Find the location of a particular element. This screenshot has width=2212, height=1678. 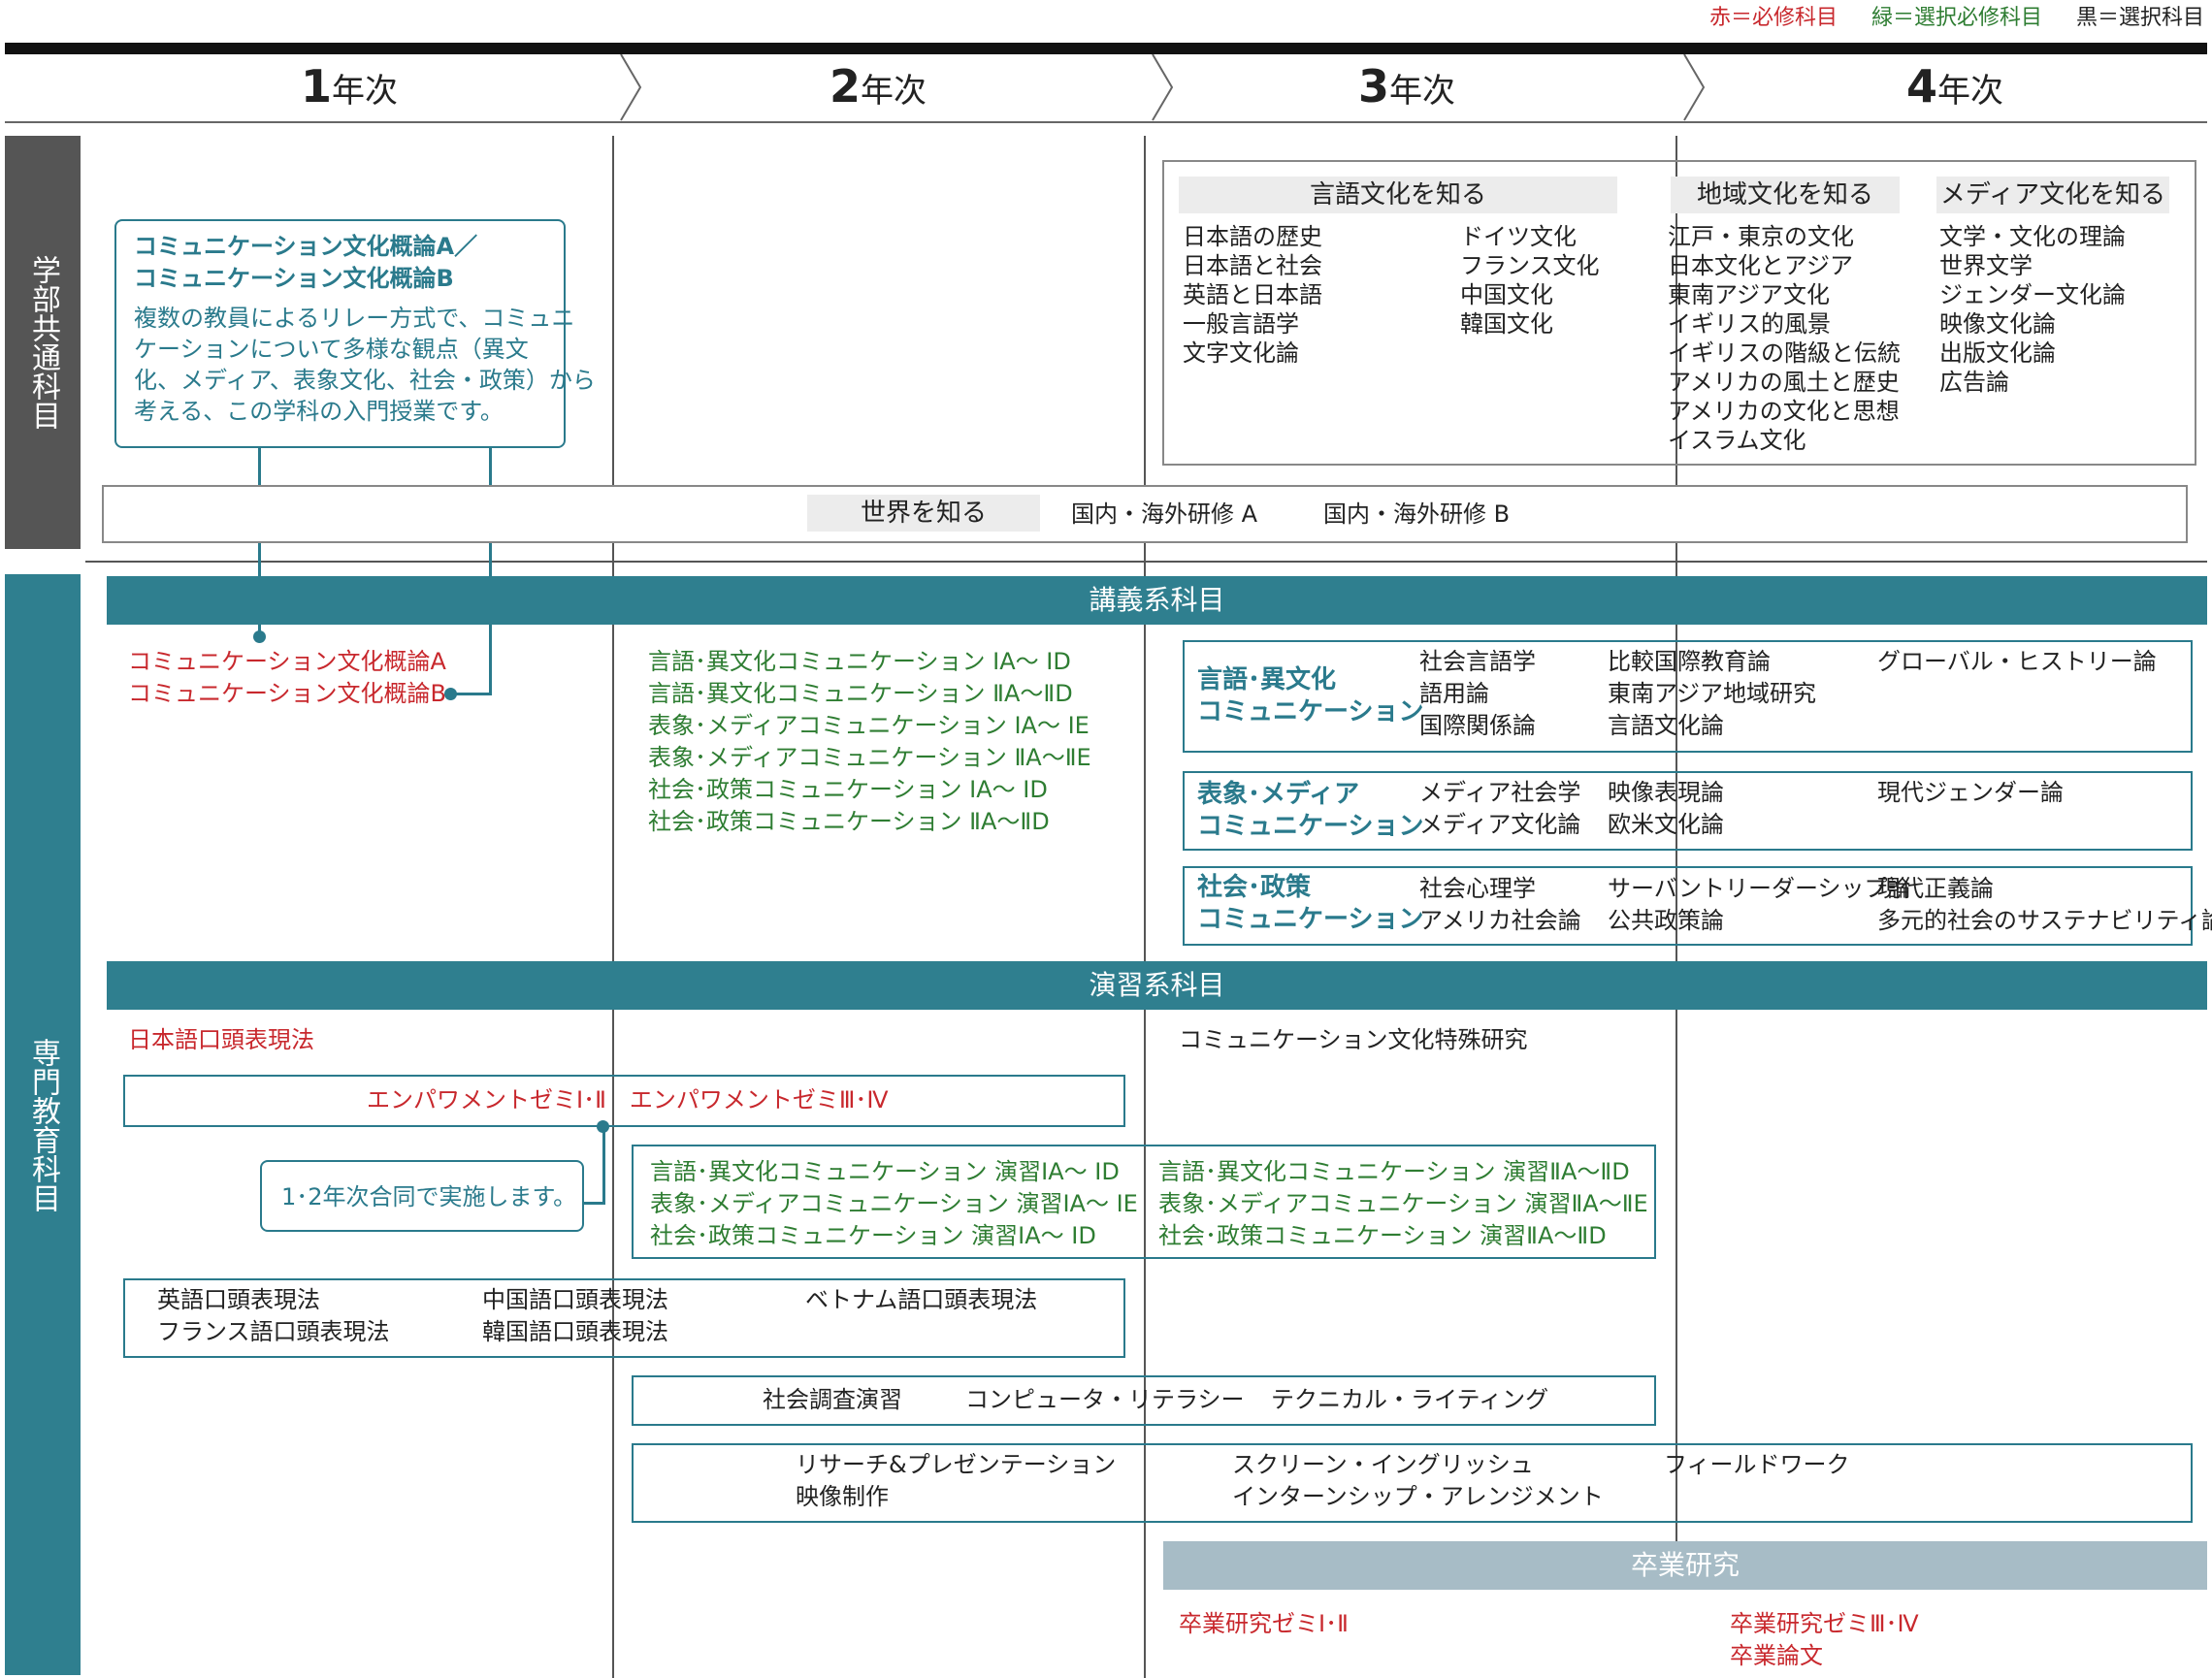

intro-title-a: コミュニケーション文化概論A／ is located at coordinates (306, 246).